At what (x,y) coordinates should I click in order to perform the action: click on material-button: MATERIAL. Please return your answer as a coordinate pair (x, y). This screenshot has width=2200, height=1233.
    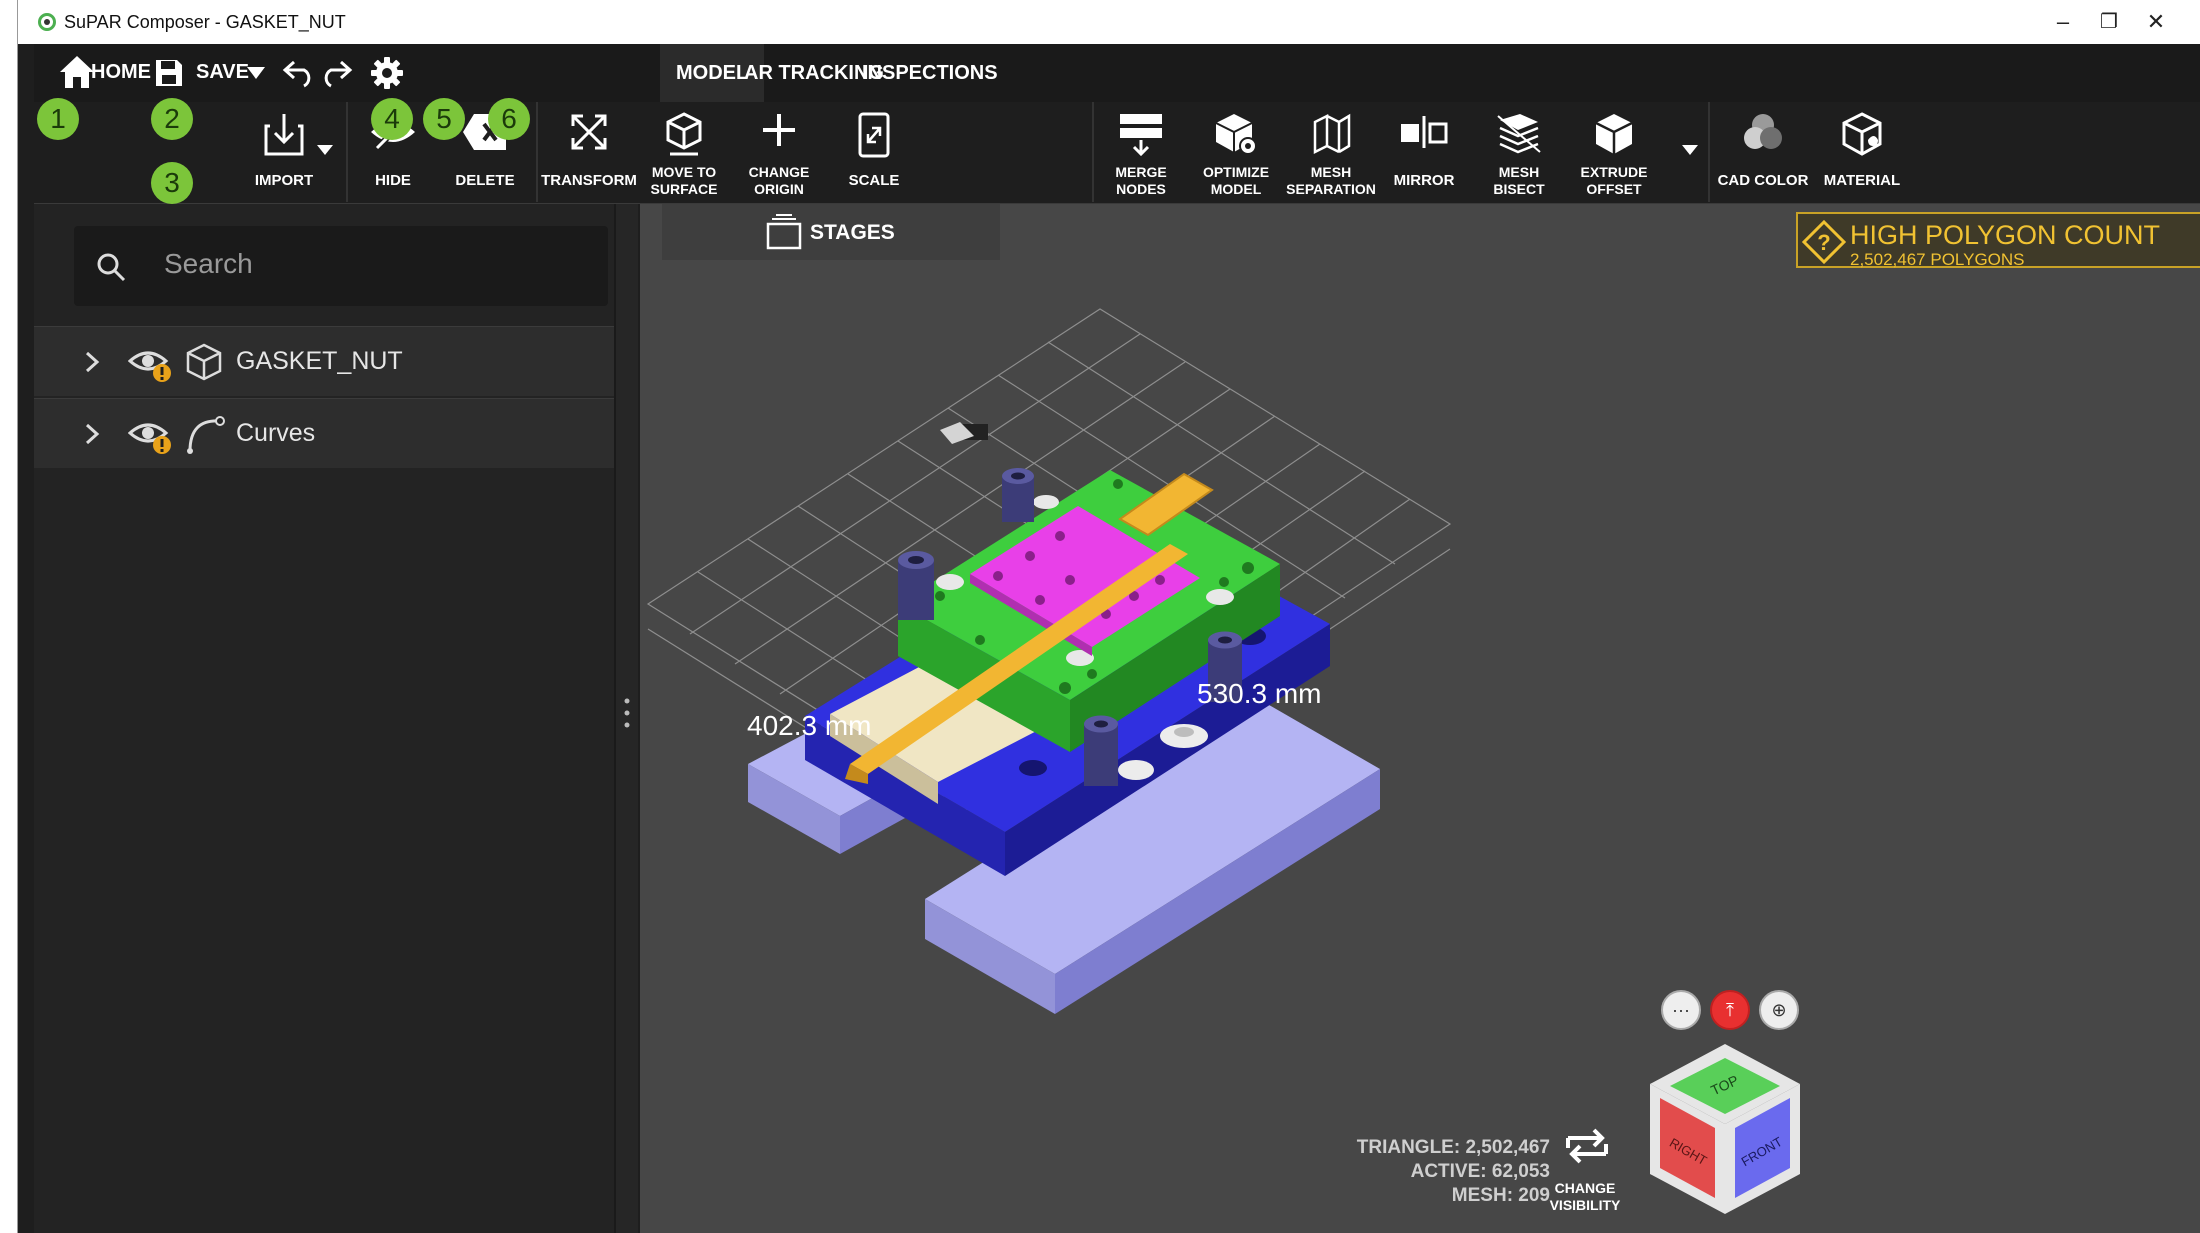
    Looking at the image, I should click on (1862, 153).